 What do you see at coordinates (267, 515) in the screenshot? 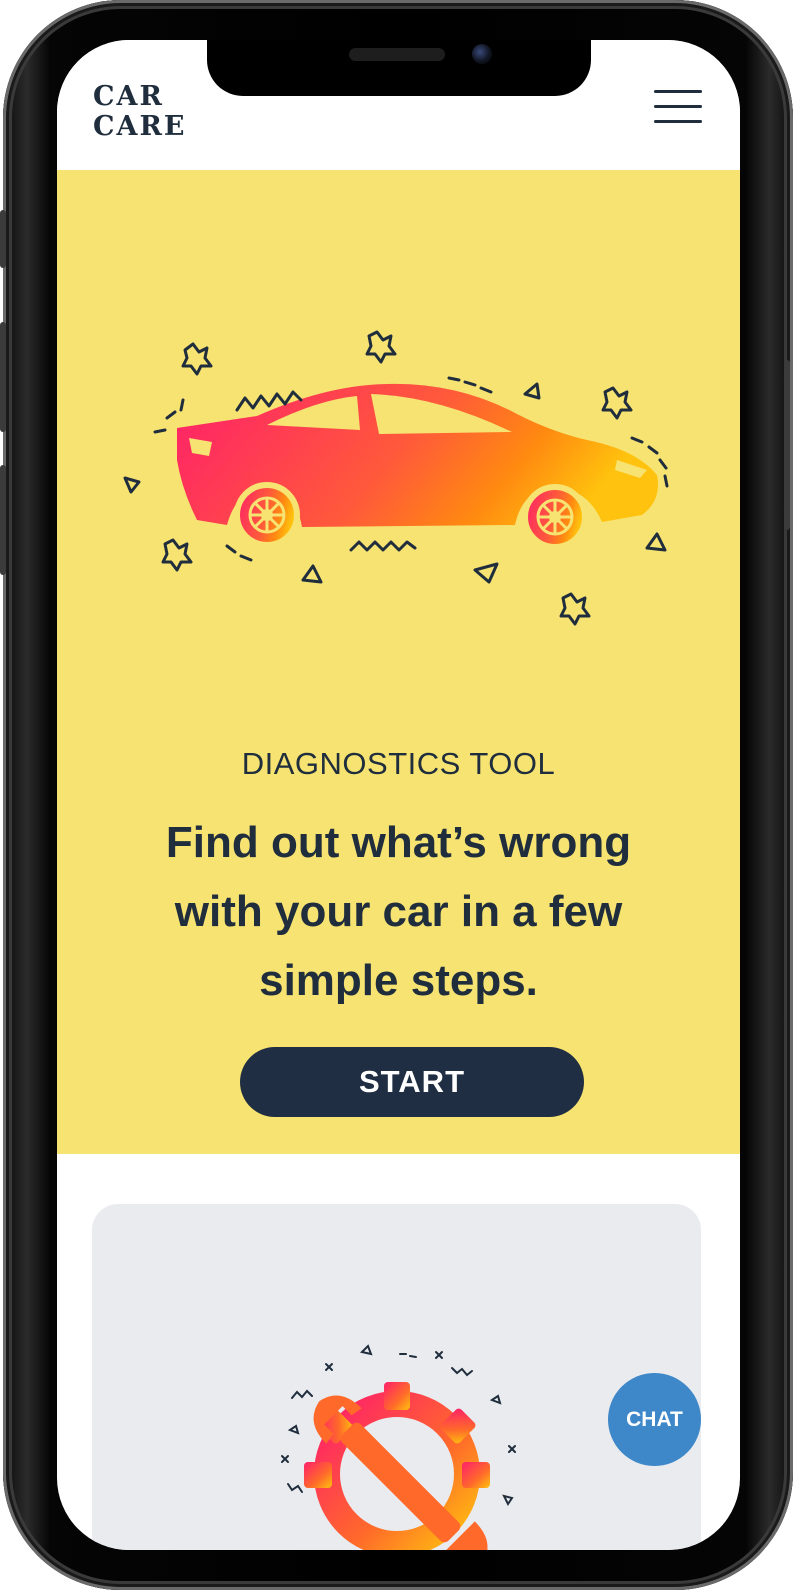
I see `wheel-rear` at bounding box center [267, 515].